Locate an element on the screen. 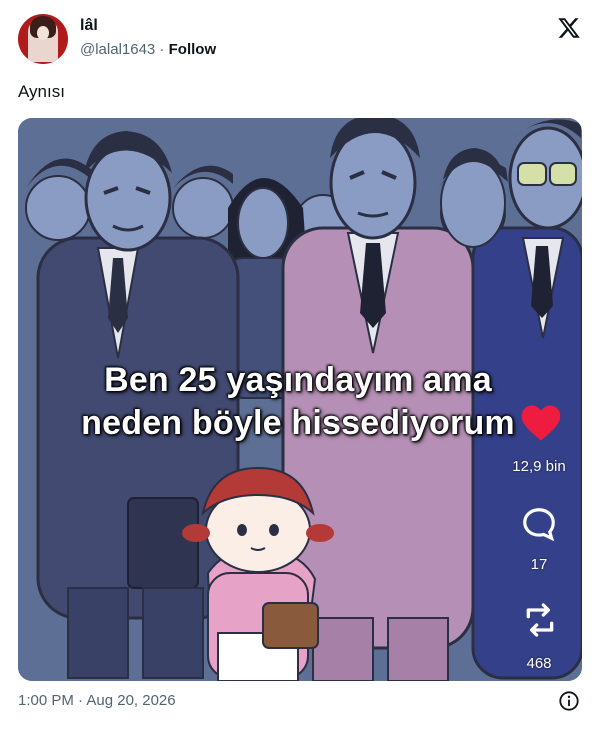 The image size is (600, 732). like-count: 12,9 bin is located at coordinates (539, 466).